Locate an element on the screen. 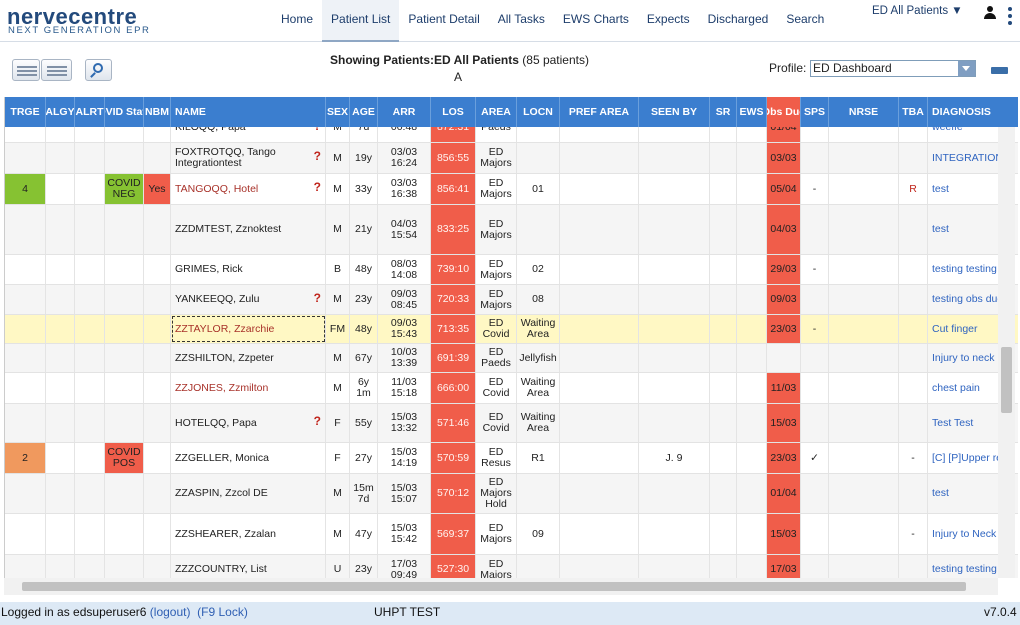 The width and height of the screenshot is (1020, 625). nav-patient-list: Patient List is located at coordinates (361, 21).